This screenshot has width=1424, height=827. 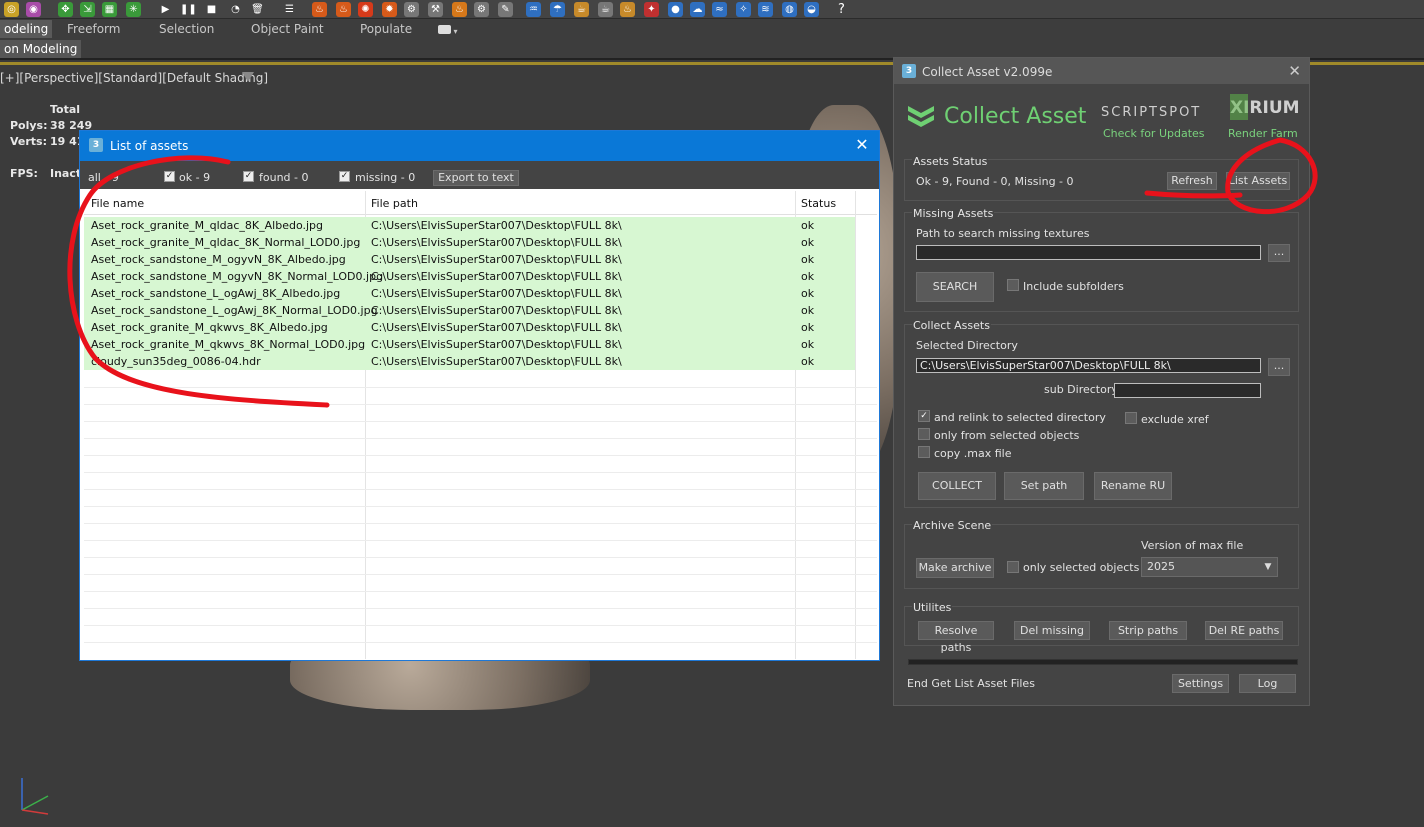 I want to click on col-status: Status, so click(x=818, y=203).